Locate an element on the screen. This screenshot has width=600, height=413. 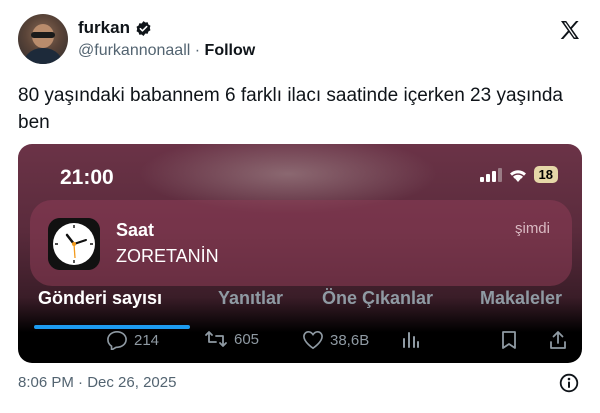
notification-app-name: Saat is located at coordinates (135, 230).